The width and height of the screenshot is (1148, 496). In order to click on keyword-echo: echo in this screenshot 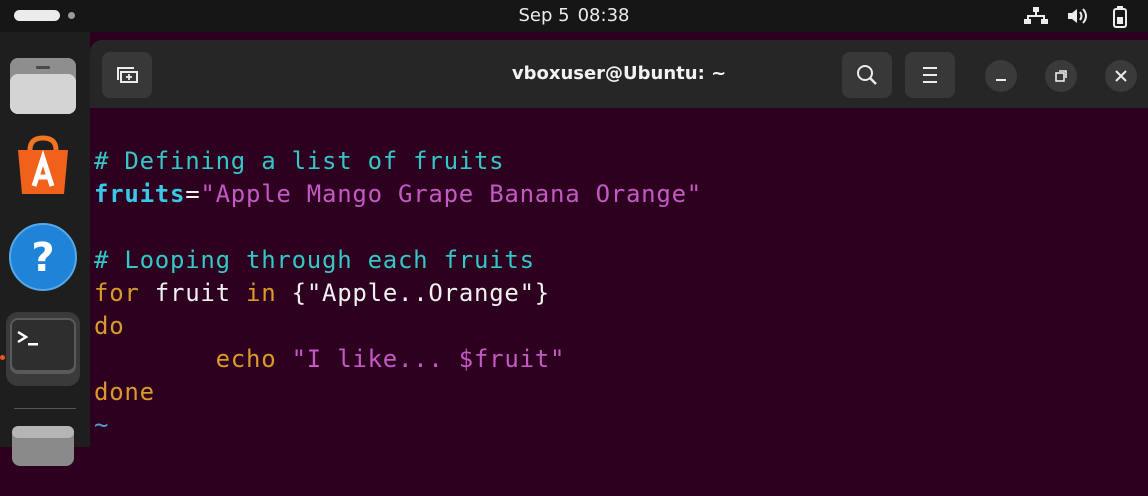, I will do `click(246, 359)`.